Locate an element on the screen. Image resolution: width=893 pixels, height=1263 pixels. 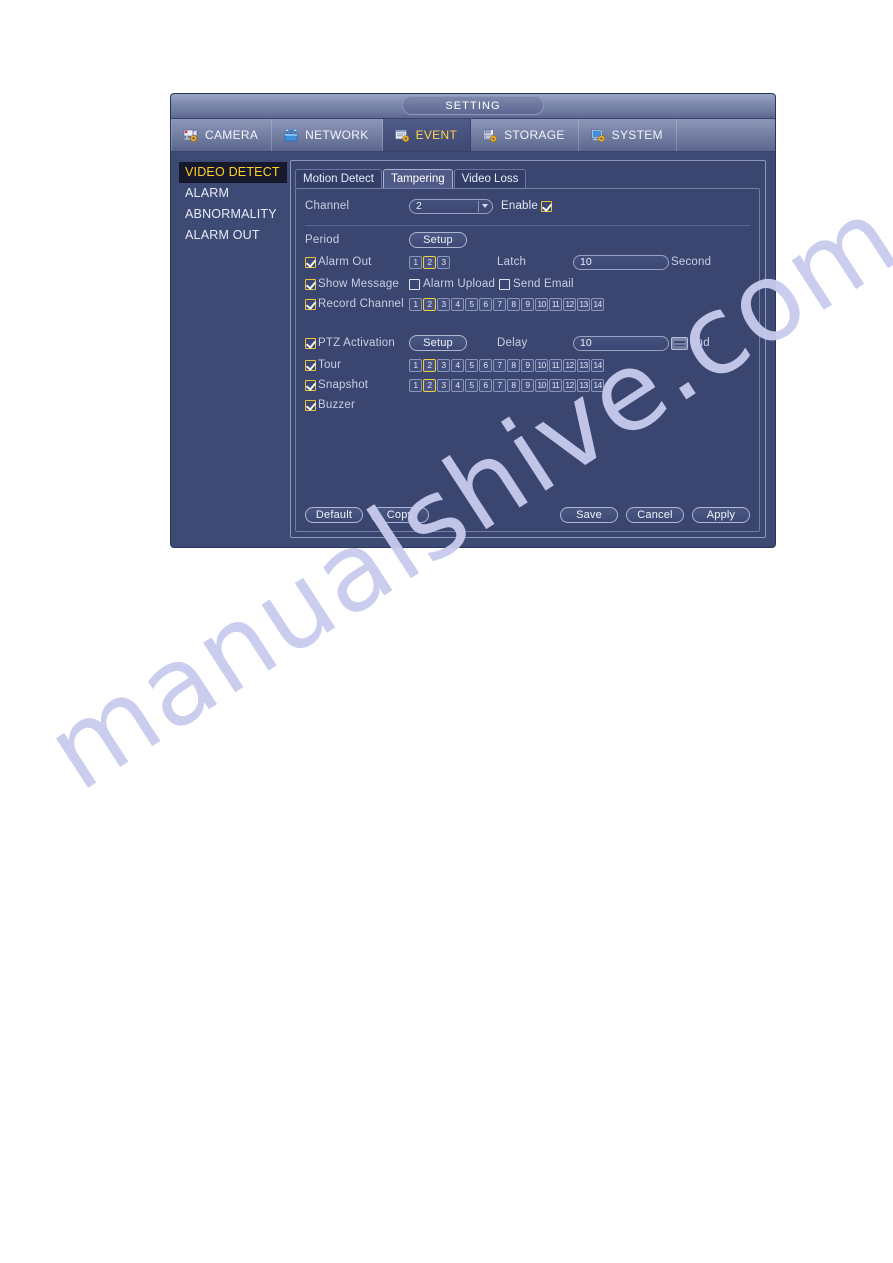
snapshot-chip-3: 3 is located at coordinates (443, 385).